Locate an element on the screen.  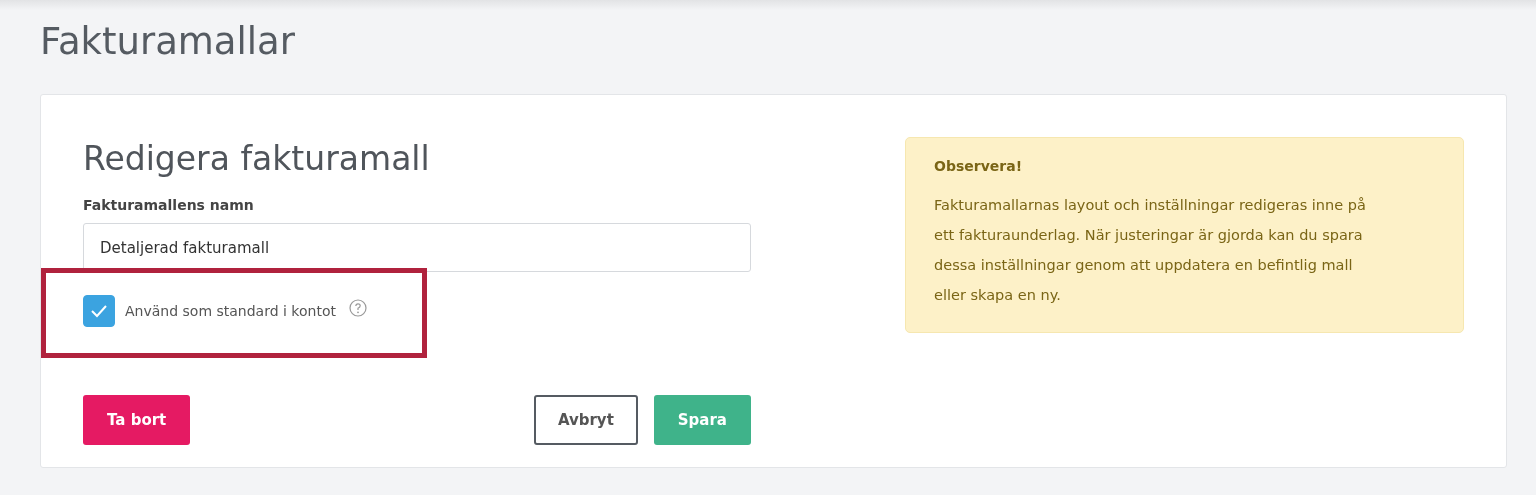
notice-title: Observera! is located at coordinates (978, 166).